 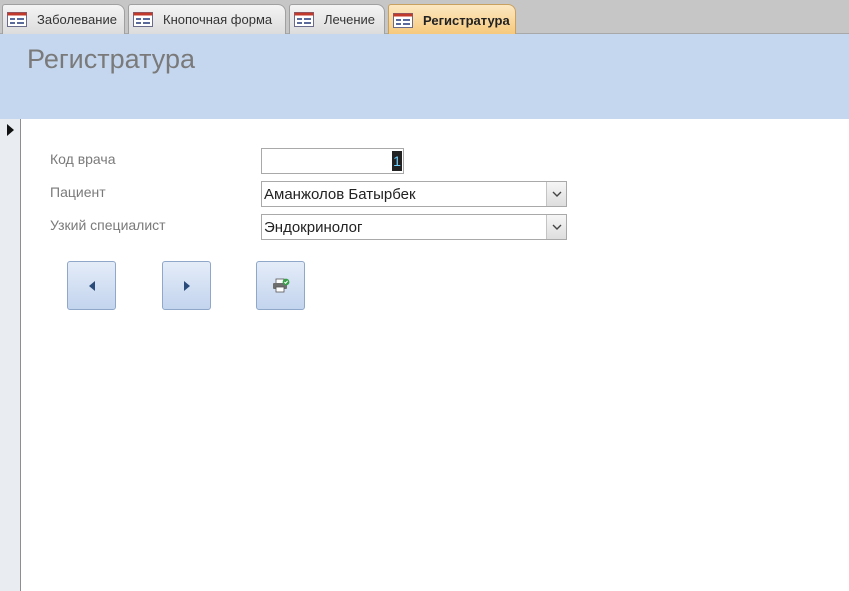 What do you see at coordinates (340, 194) in the screenshot?
I see `patient-value: Аманжолов Батырбек` at bounding box center [340, 194].